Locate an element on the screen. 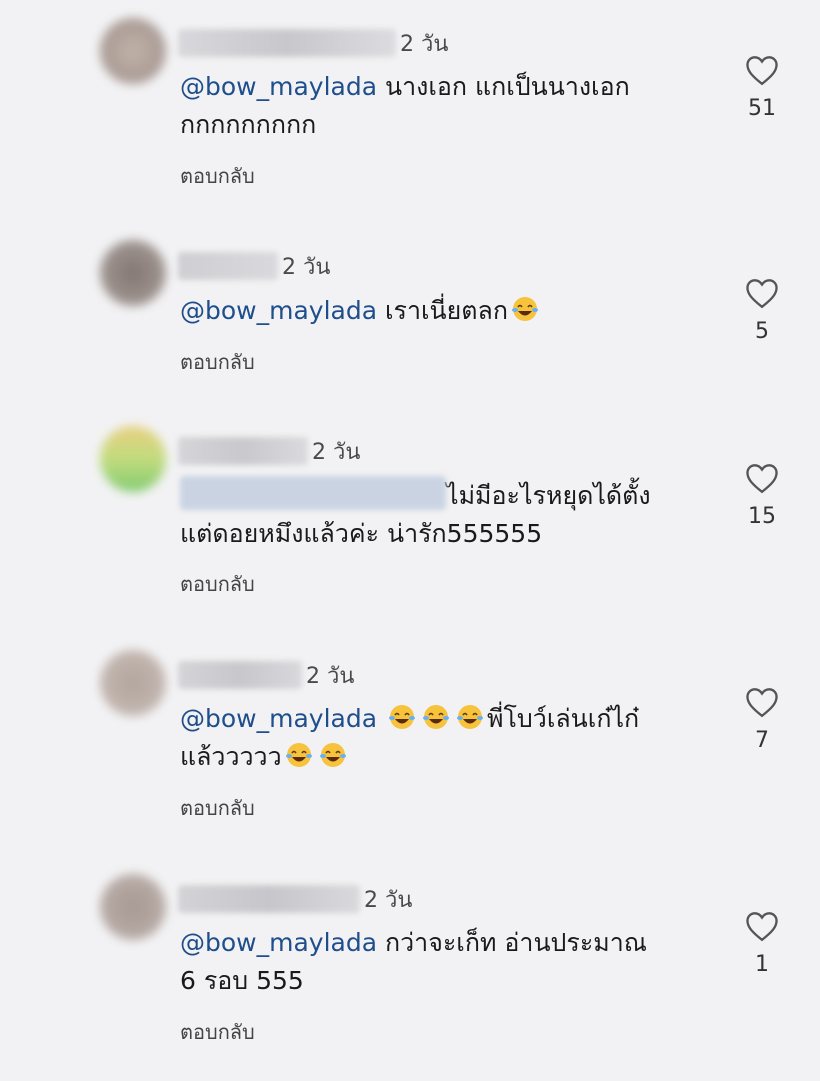 This screenshot has width=820, height=1081. like-count: 7 is located at coordinates (762, 740).